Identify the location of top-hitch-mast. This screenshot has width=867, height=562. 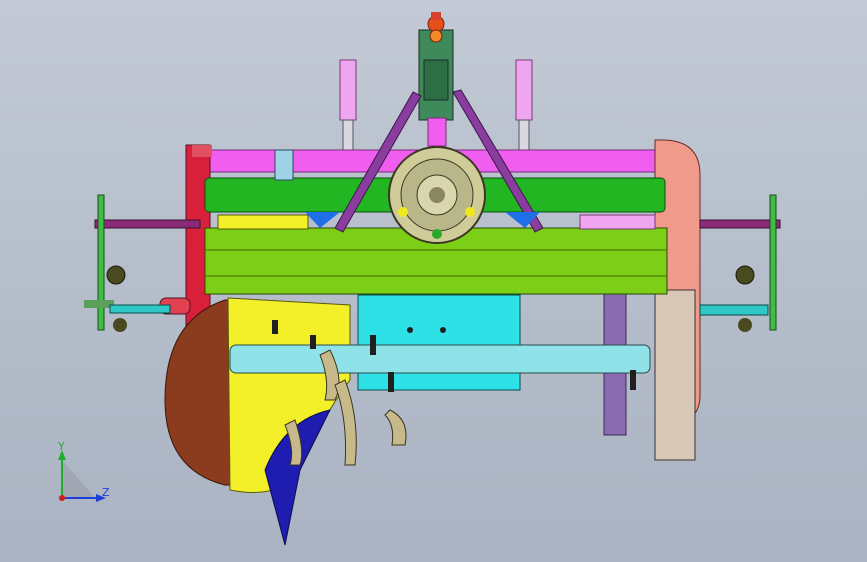
(436, 79).